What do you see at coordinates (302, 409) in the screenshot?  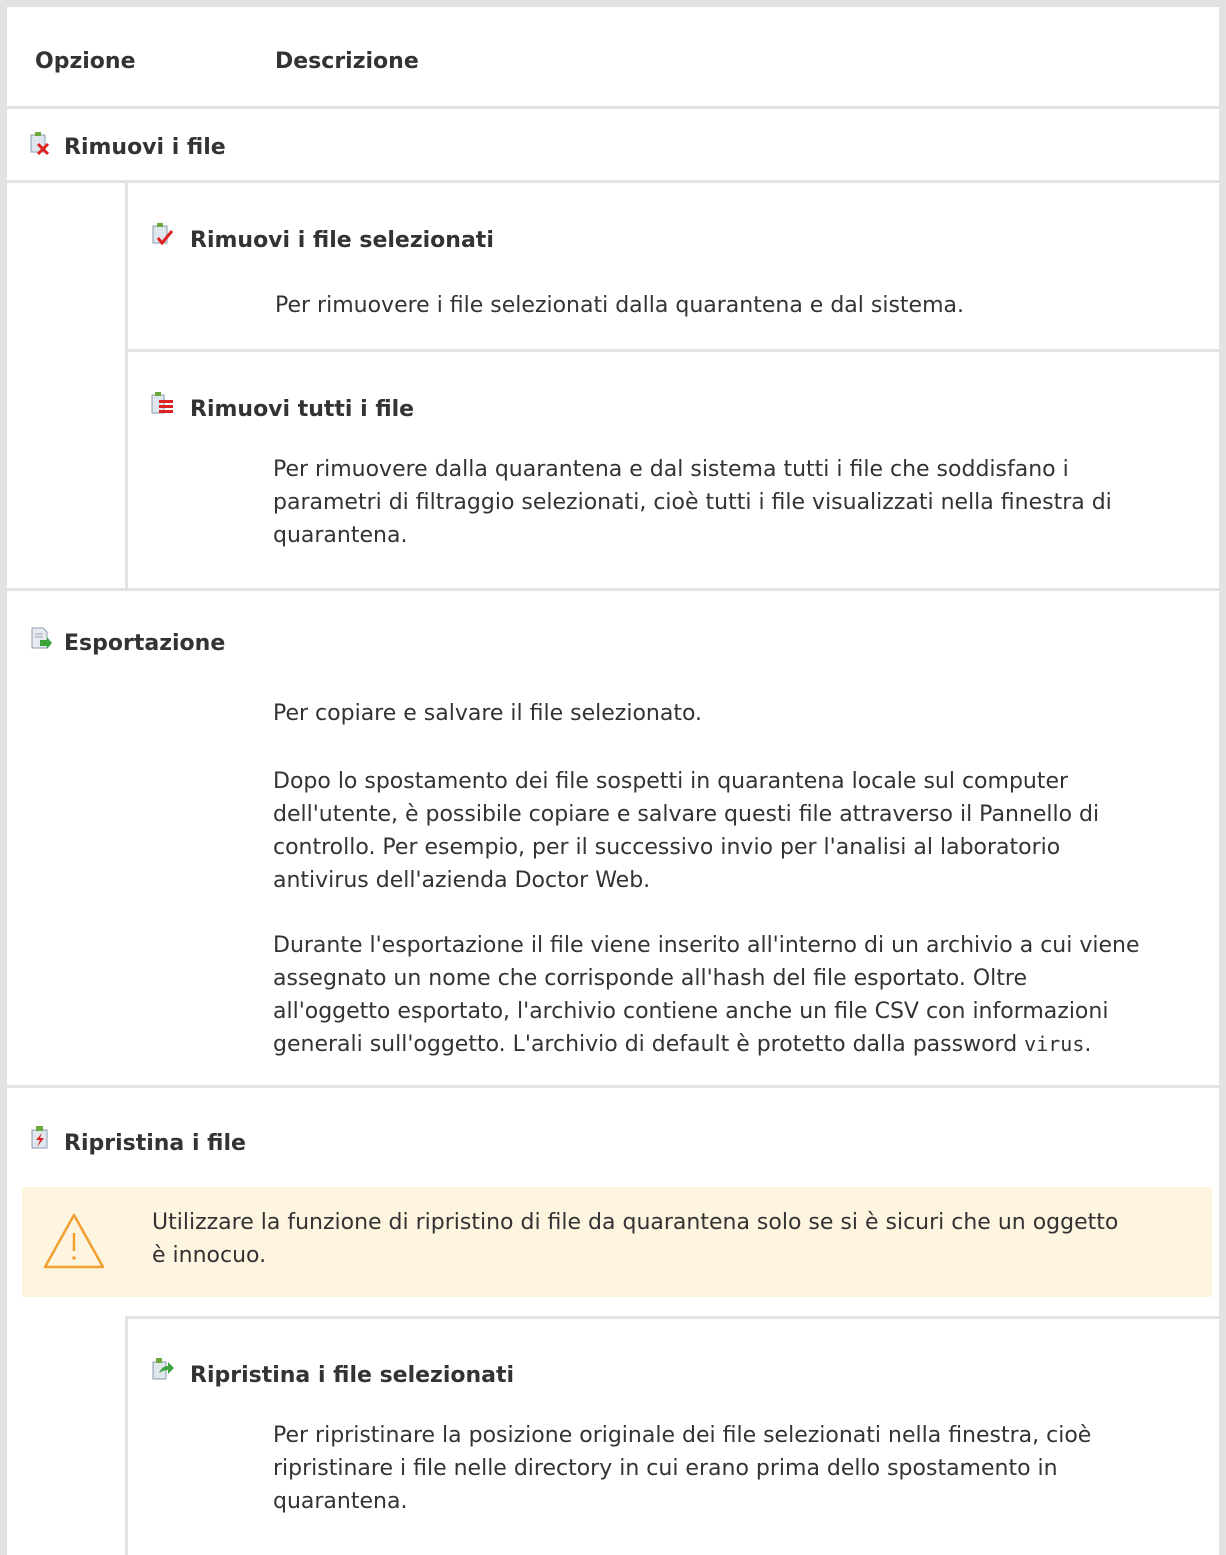 I see `subsection-title-remove-all: Rimuovi tutti i file` at bounding box center [302, 409].